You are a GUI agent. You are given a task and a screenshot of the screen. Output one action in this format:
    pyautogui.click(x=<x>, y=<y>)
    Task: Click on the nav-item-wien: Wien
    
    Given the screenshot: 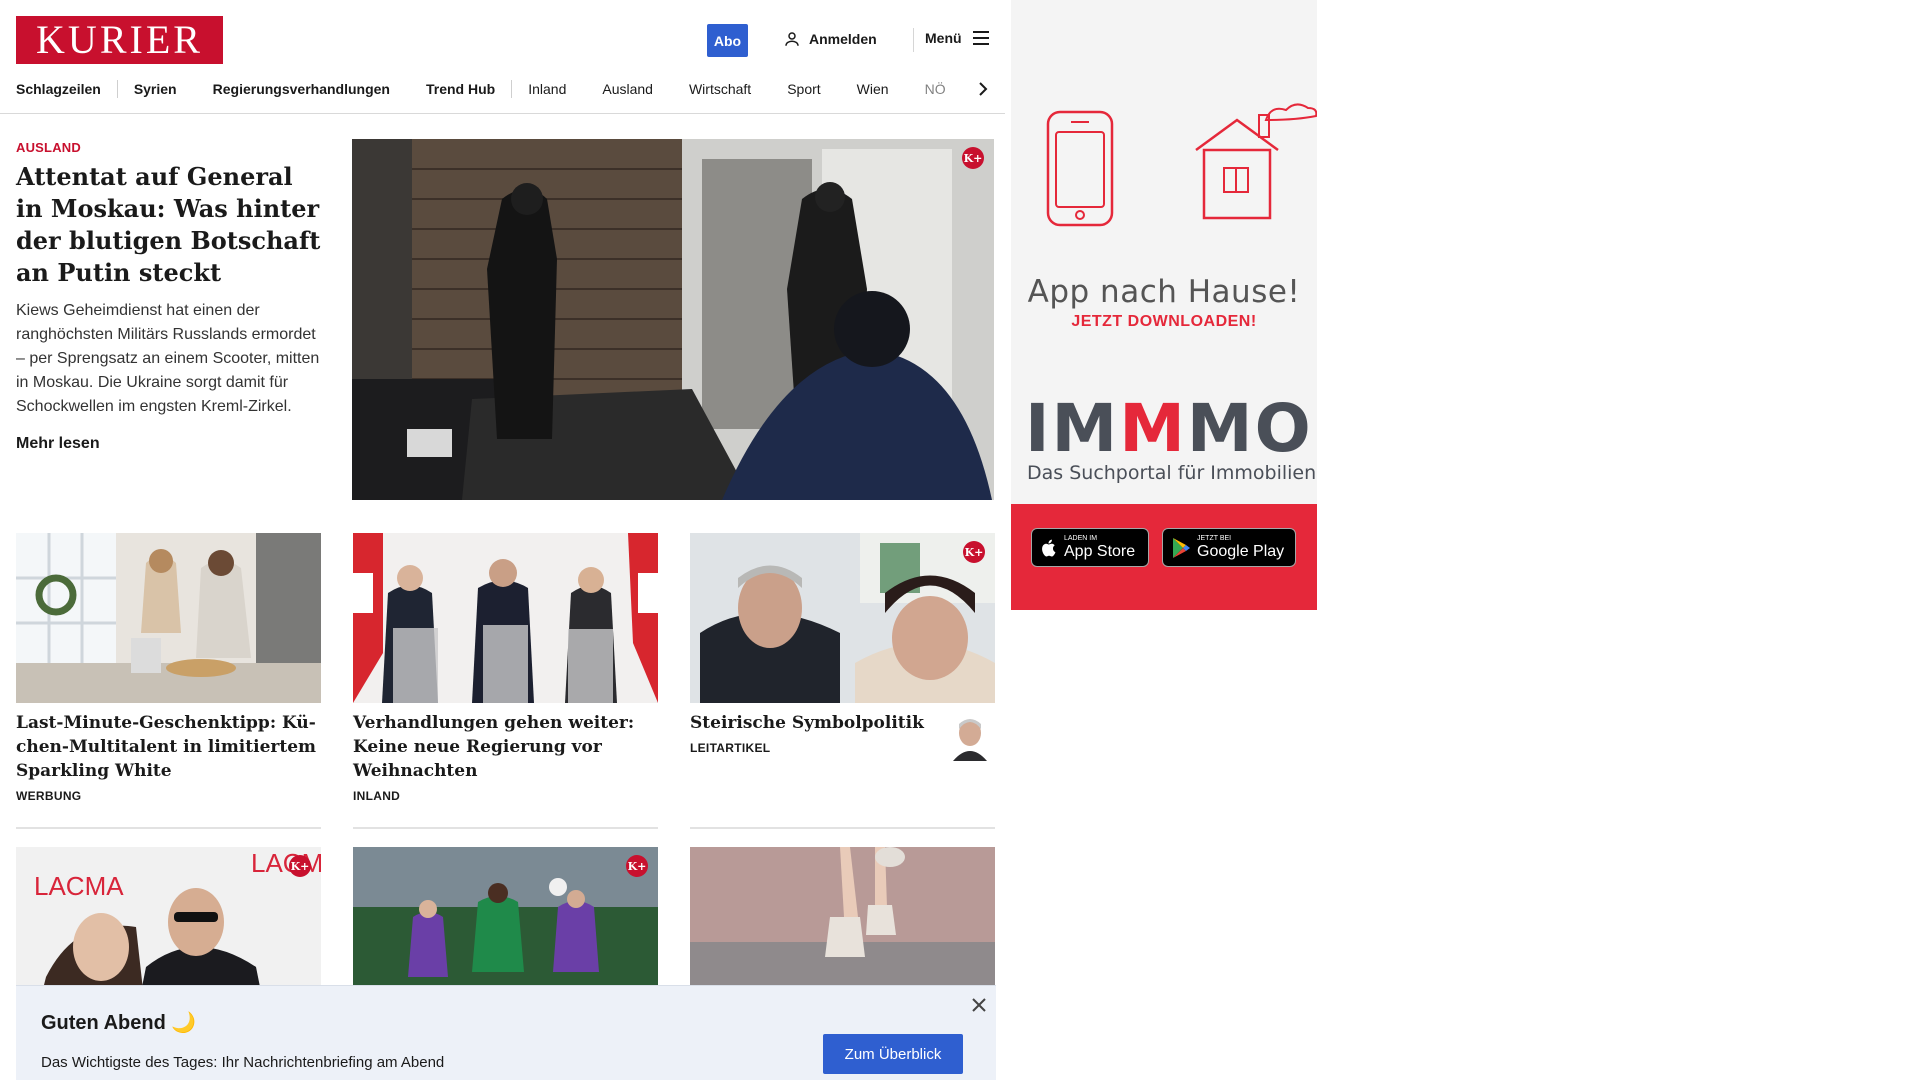 What is the action you would take?
    pyautogui.click(x=873, y=89)
    